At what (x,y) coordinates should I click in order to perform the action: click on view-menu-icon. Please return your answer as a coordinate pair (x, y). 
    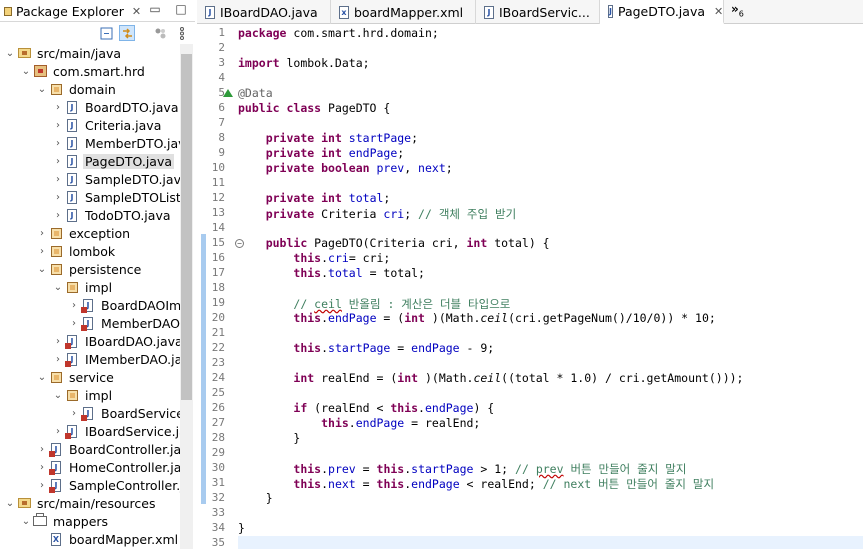
    Looking at the image, I should click on (182, 33).